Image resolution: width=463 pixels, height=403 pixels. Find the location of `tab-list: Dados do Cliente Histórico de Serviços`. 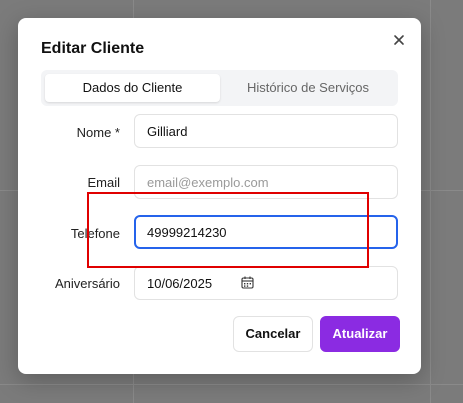

tab-list: Dados do Cliente Histórico de Serviços is located at coordinates (219, 88).